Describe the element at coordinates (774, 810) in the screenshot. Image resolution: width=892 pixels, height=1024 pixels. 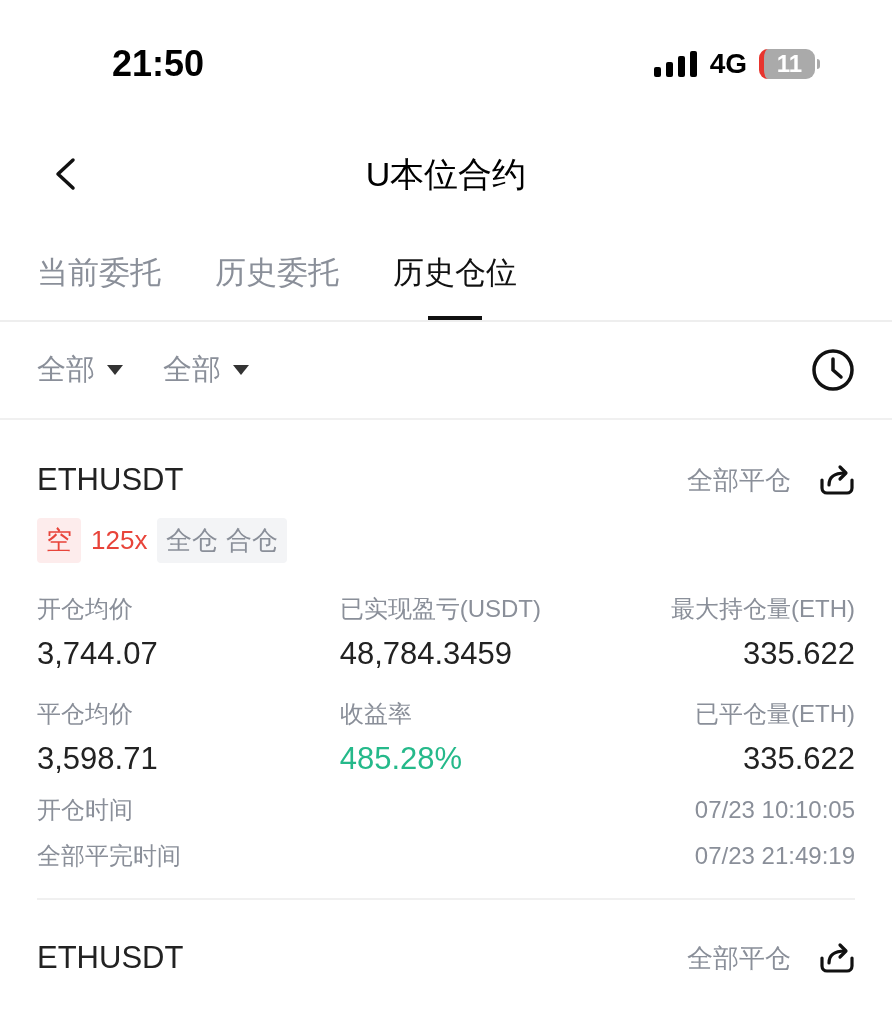
I see `time-value: 07/23 10:10:05` at that location.